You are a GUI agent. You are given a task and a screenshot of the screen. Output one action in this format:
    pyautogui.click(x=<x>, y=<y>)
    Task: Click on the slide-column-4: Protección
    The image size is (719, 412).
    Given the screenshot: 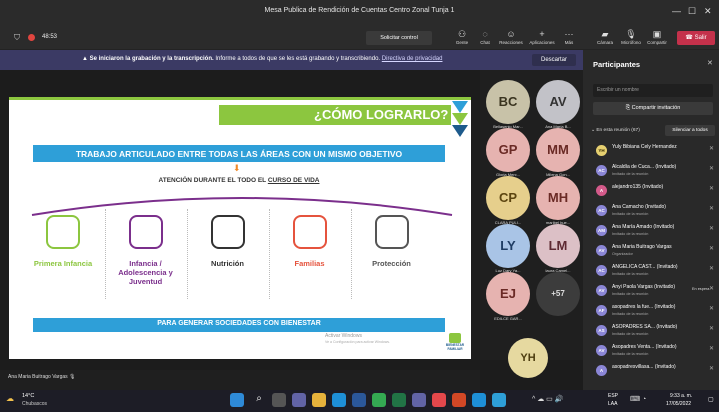 What is the action you would take?
    pyautogui.click(x=391, y=254)
    